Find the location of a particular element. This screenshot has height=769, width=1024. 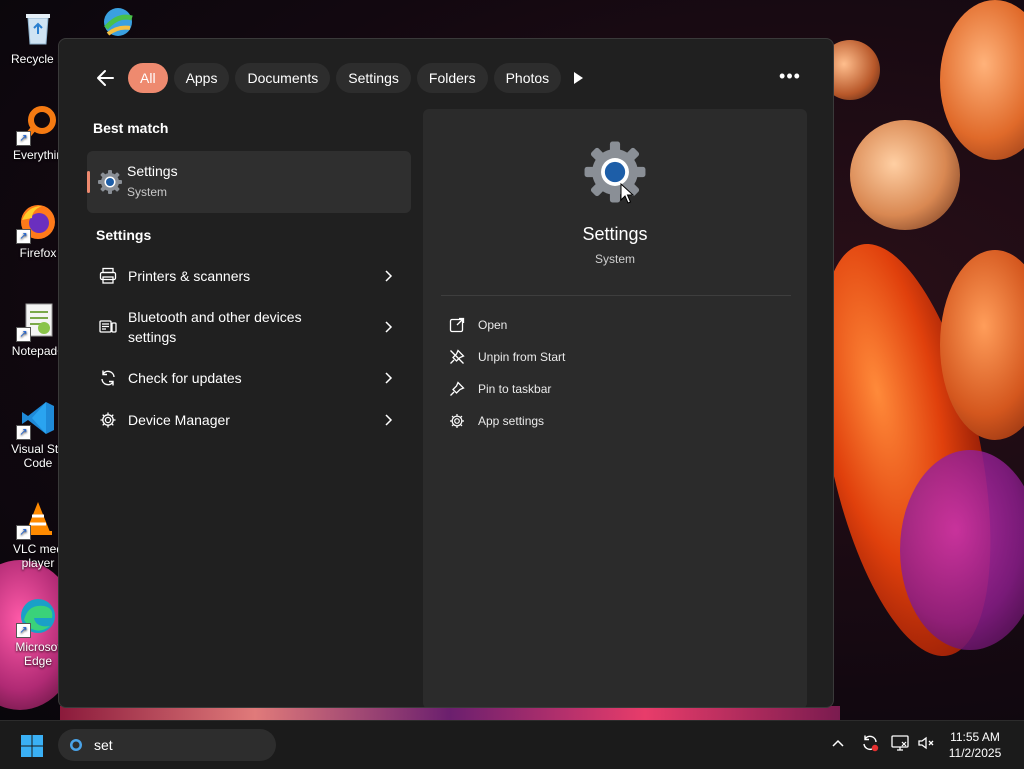

gear-icon is located at coordinates (457, 421).